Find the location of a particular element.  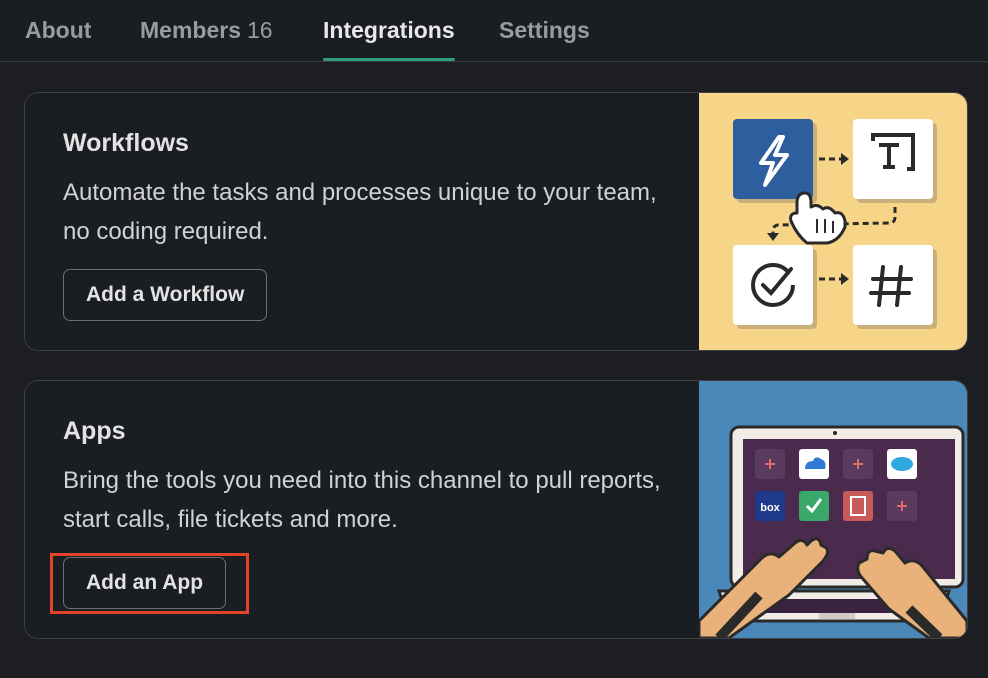

svg-text: box is located at coordinates (770, 508).